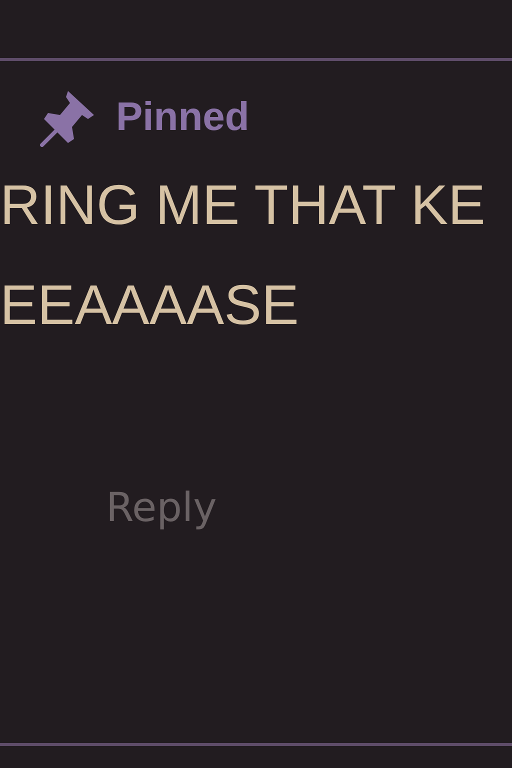  What do you see at coordinates (150, 305) in the screenshot?
I see `comment-text: EEAAAASE` at bounding box center [150, 305].